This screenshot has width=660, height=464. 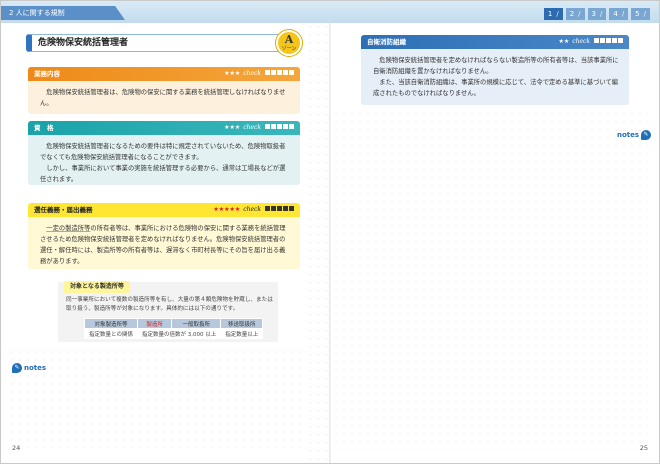 I want to click on appointment-header: 選任義務・届出義務 ★★★★★ check, so click(x=164, y=210).